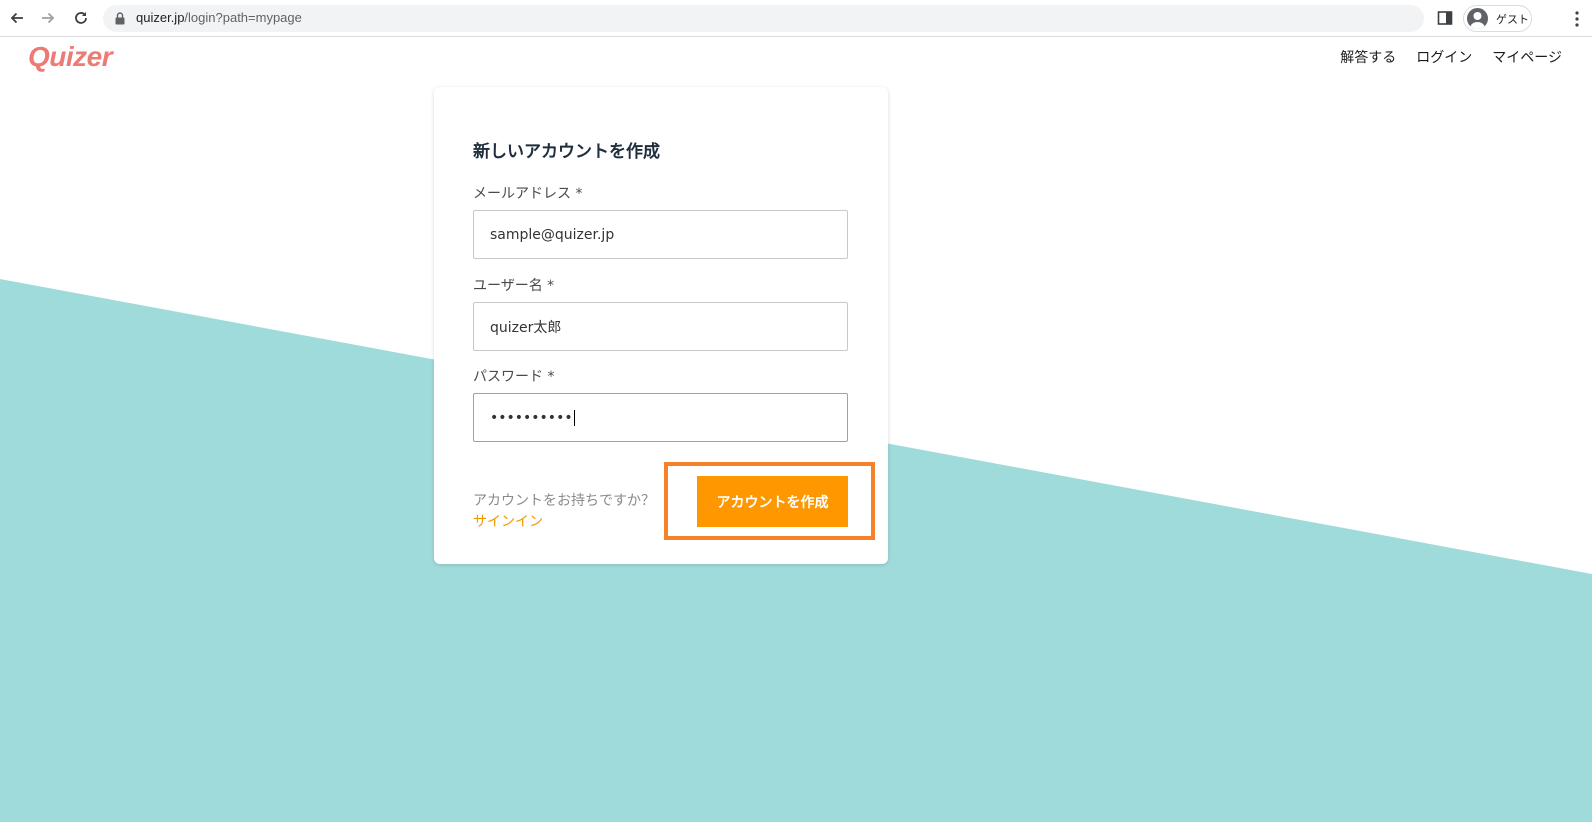  What do you see at coordinates (763, 18) in the screenshot?
I see `address-bar: quizer.jp/login?path=mypage` at bounding box center [763, 18].